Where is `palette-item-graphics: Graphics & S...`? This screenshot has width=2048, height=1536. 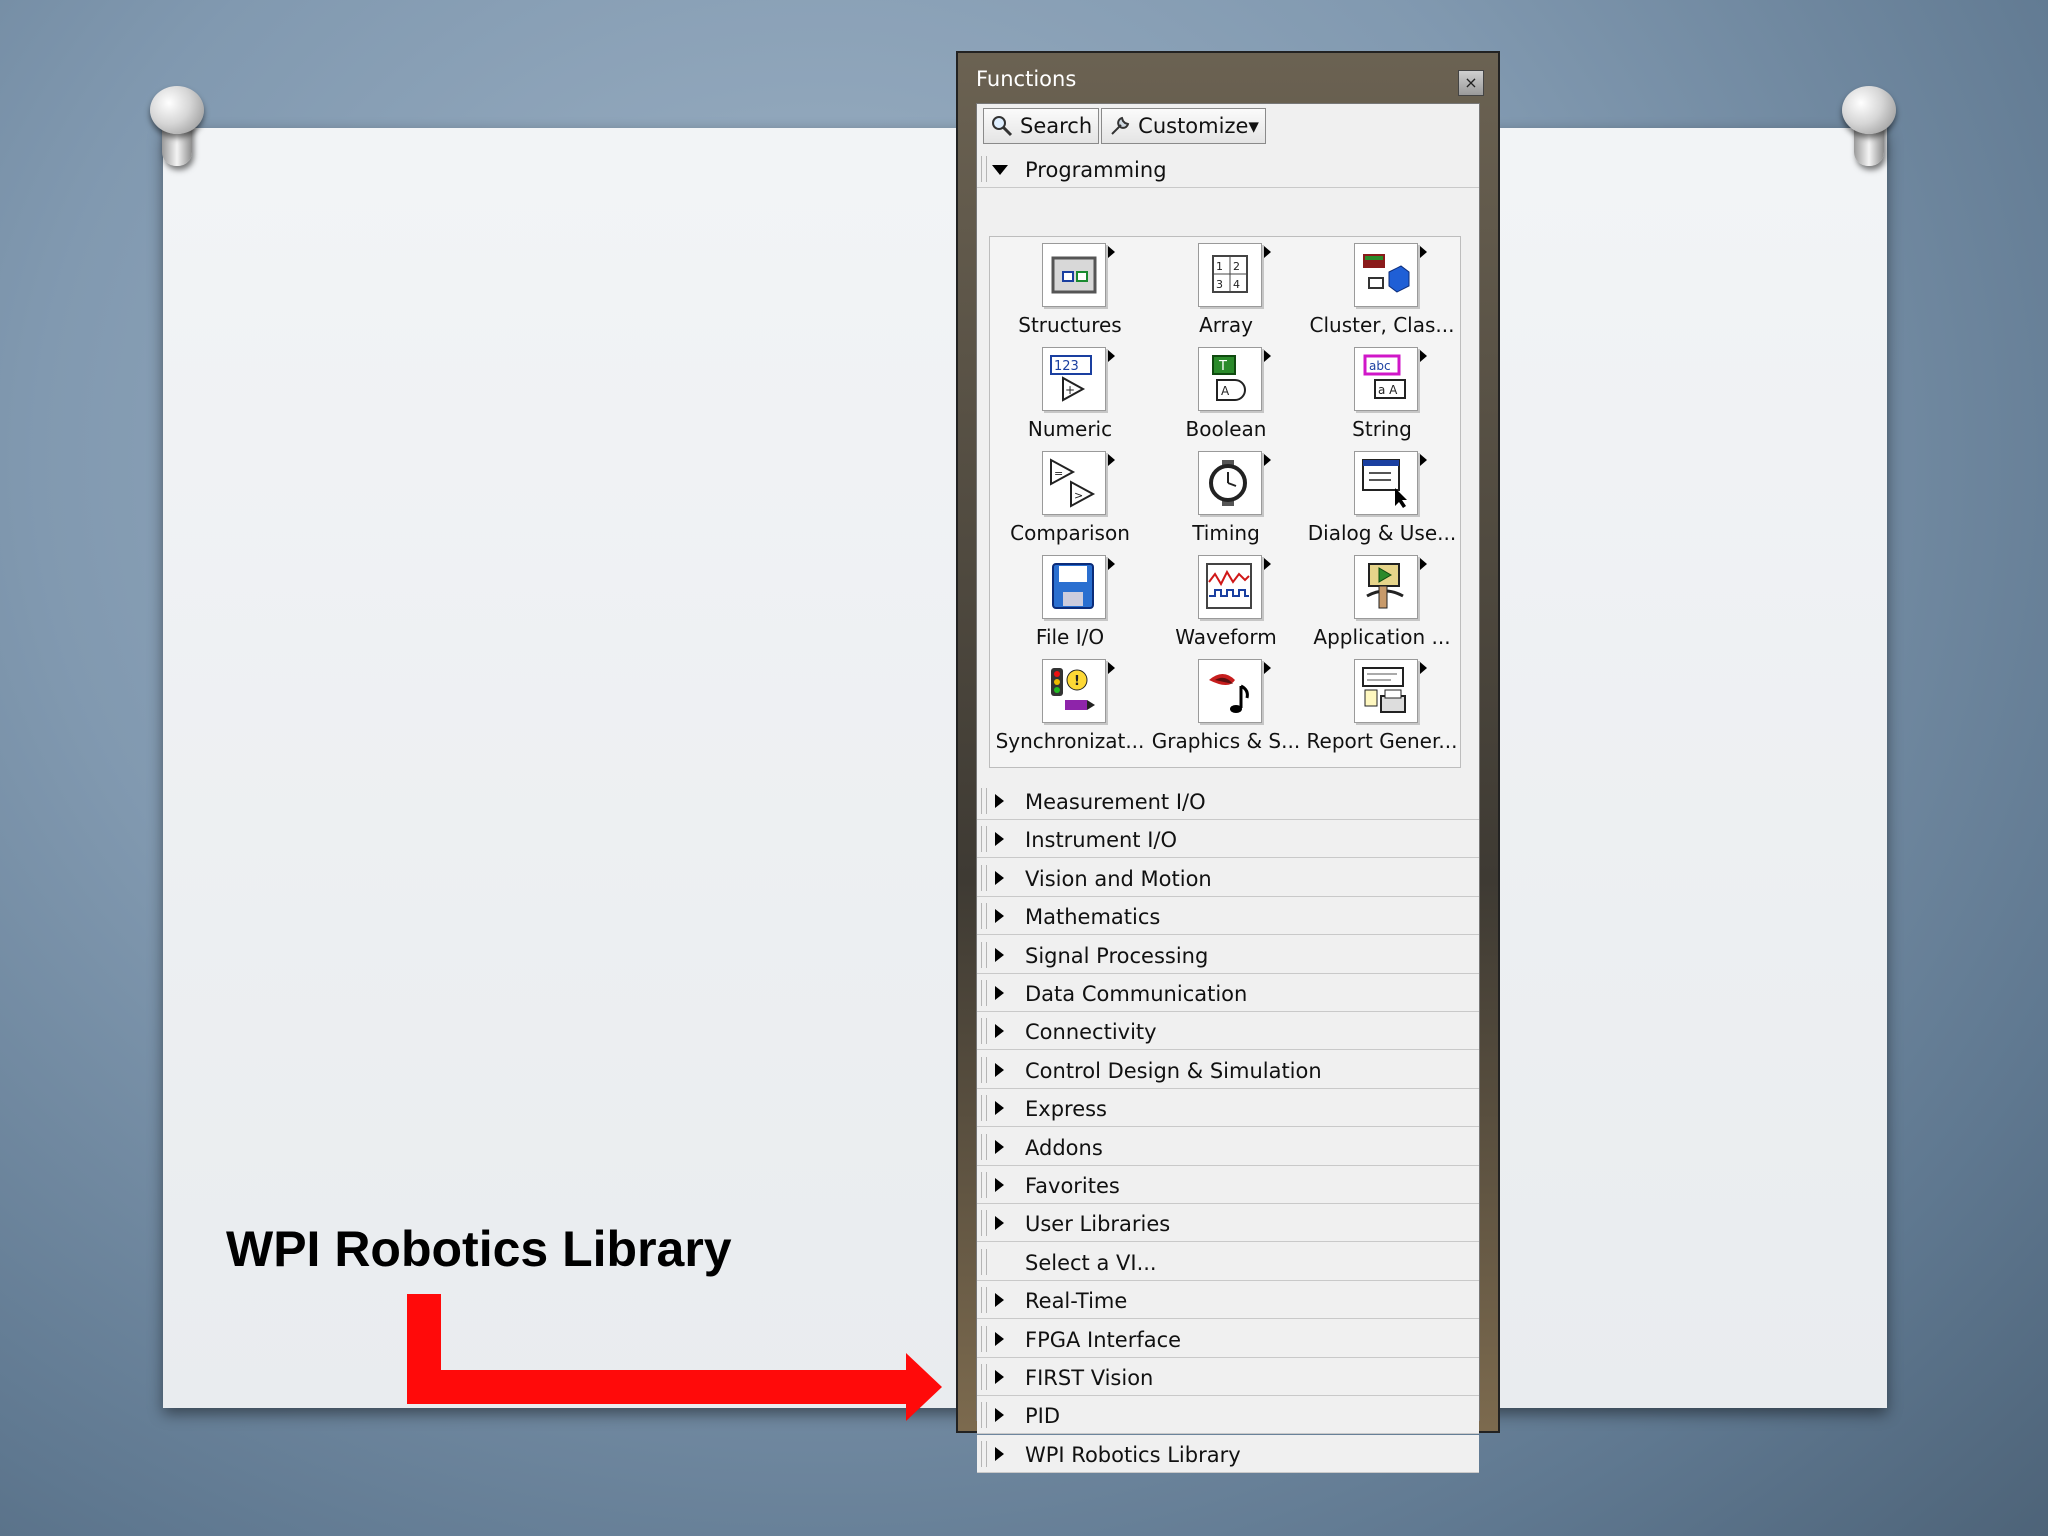 palette-item-graphics: Graphics & S... is located at coordinates (1226, 707).